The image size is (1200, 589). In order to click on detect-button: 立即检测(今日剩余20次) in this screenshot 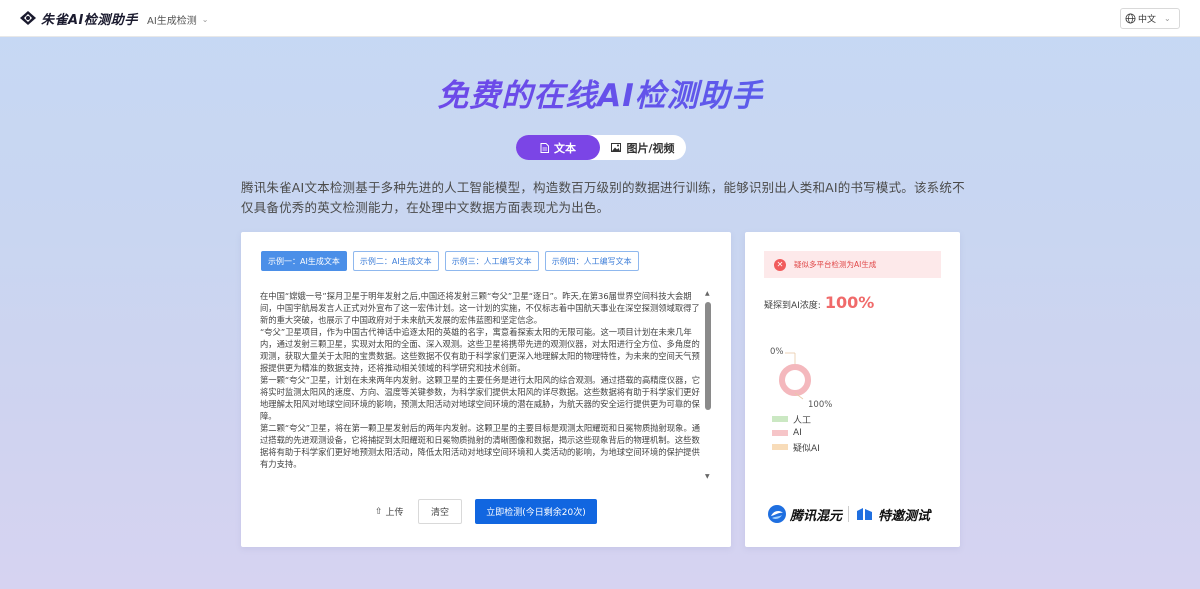, I will do `click(536, 511)`.